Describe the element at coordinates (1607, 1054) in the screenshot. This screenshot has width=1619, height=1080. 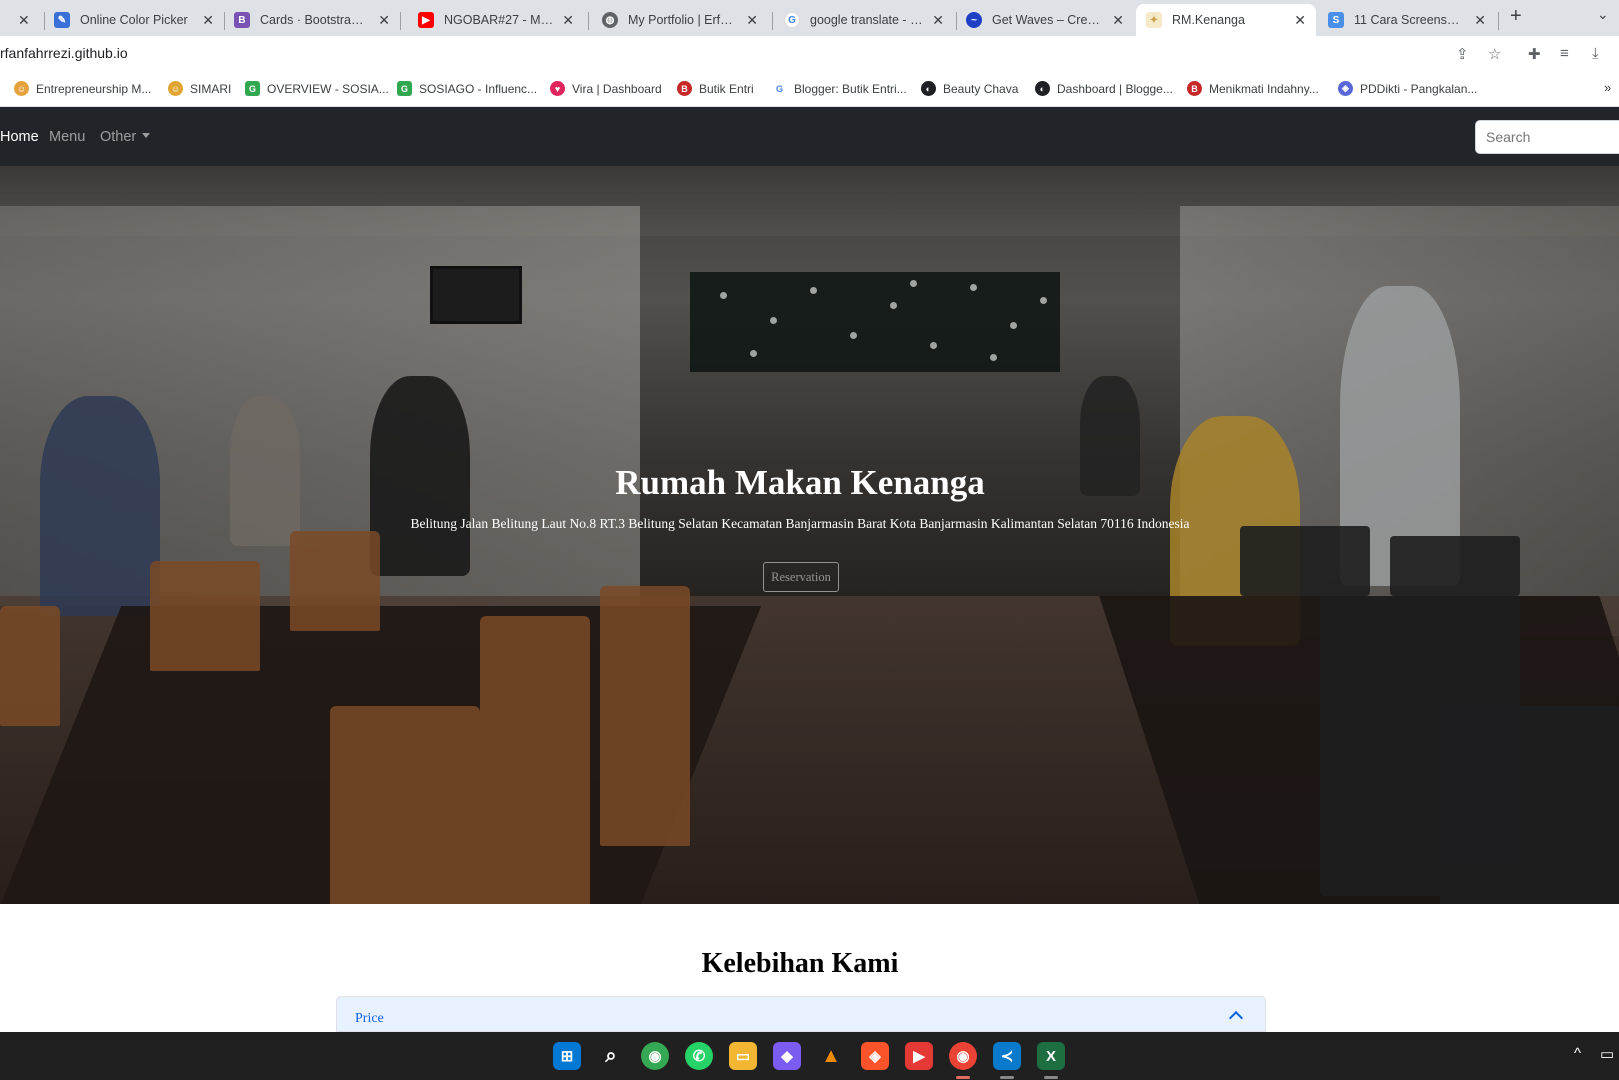
I see `display-icon: ▭` at that location.